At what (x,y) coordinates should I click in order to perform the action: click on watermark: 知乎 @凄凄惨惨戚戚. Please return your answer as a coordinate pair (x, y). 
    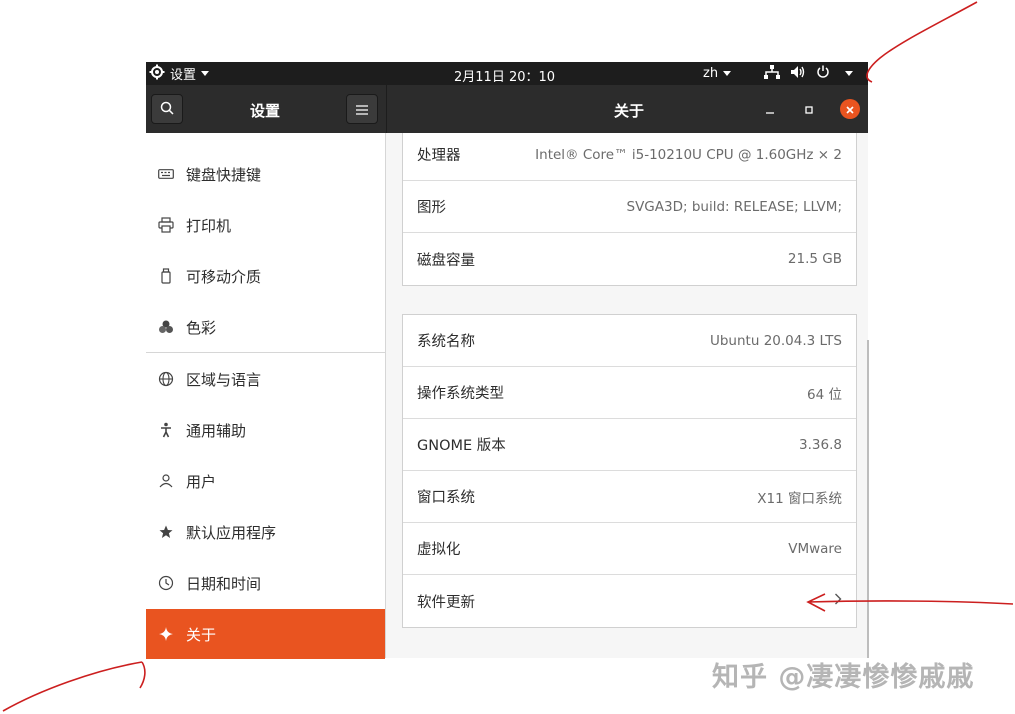
    Looking at the image, I should click on (843, 674).